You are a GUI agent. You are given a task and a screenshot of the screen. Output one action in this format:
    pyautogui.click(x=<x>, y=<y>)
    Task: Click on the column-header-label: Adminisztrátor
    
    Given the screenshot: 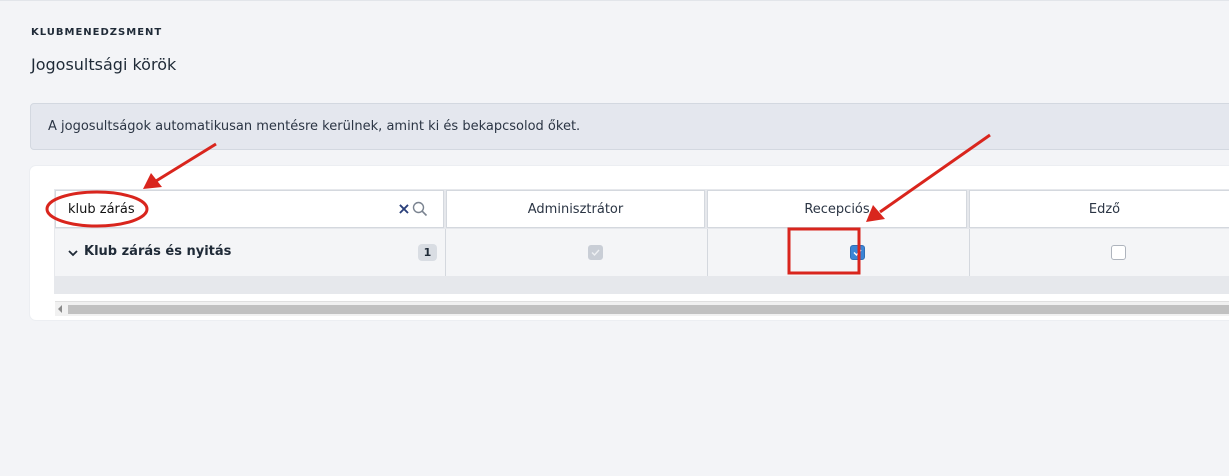 What is the action you would take?
    pyautogui.click(x=575, y=209)
    